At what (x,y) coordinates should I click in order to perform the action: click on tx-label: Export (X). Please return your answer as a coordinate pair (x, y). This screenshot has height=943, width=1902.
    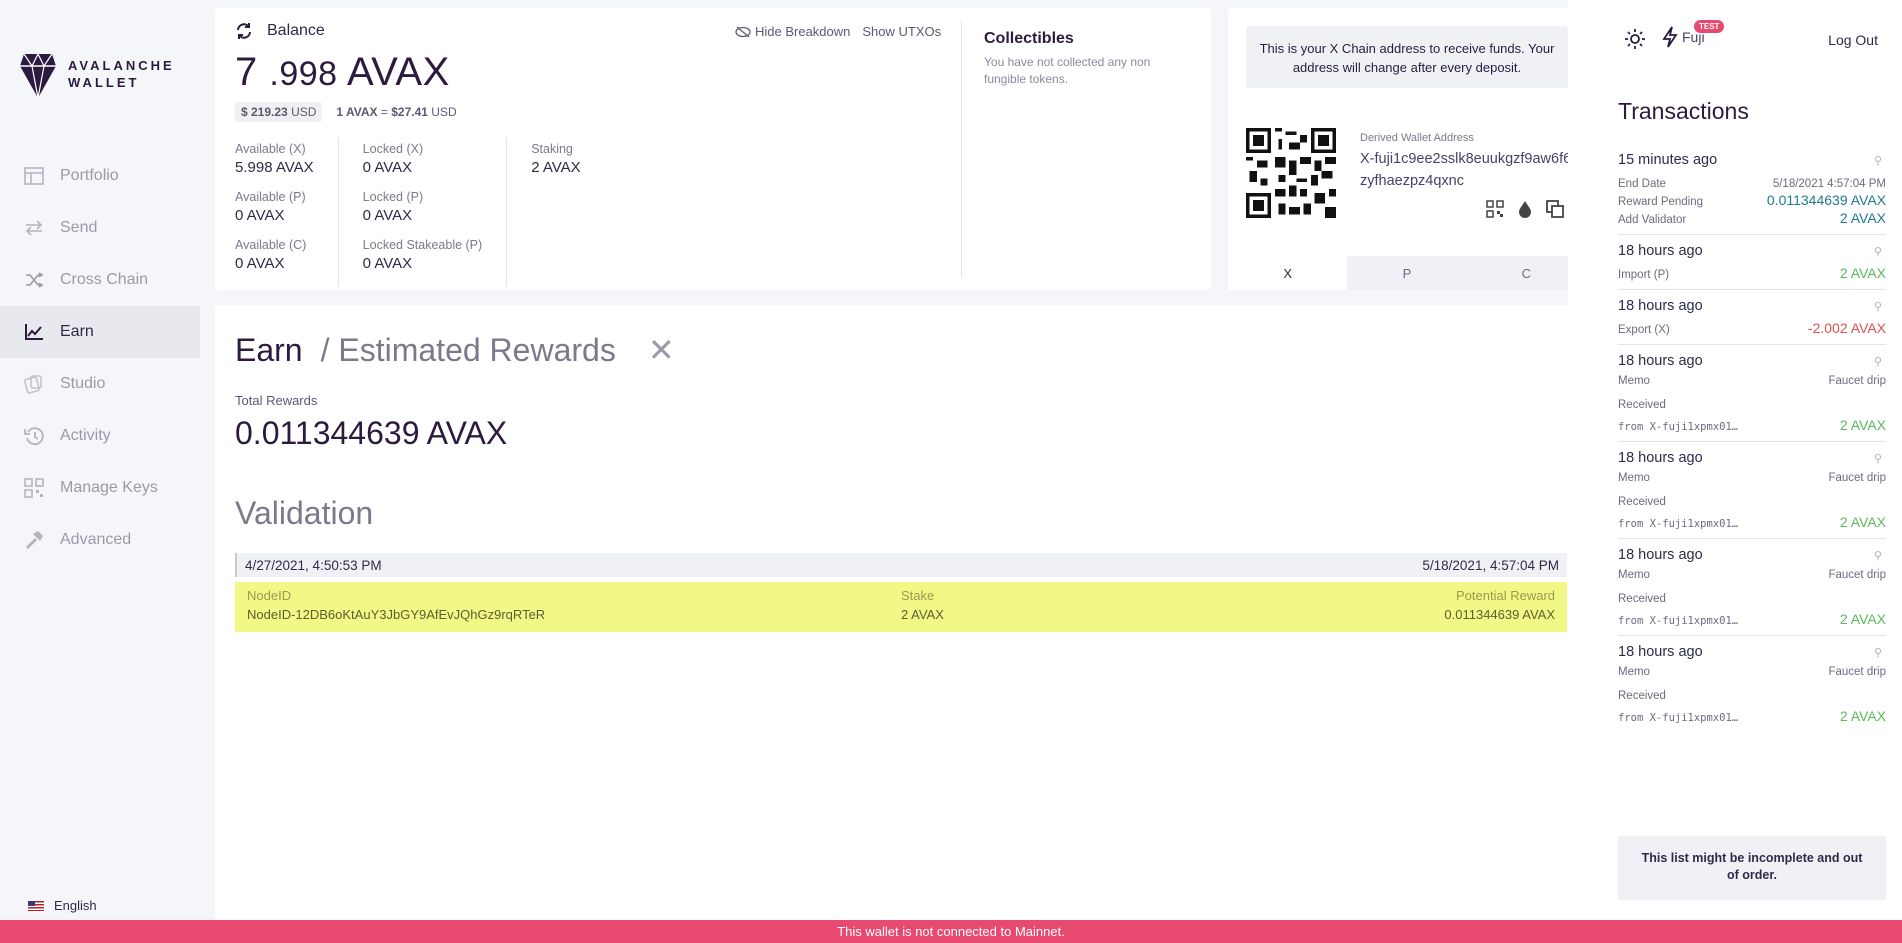
    Looking at the image, I should click on (1644, 330).